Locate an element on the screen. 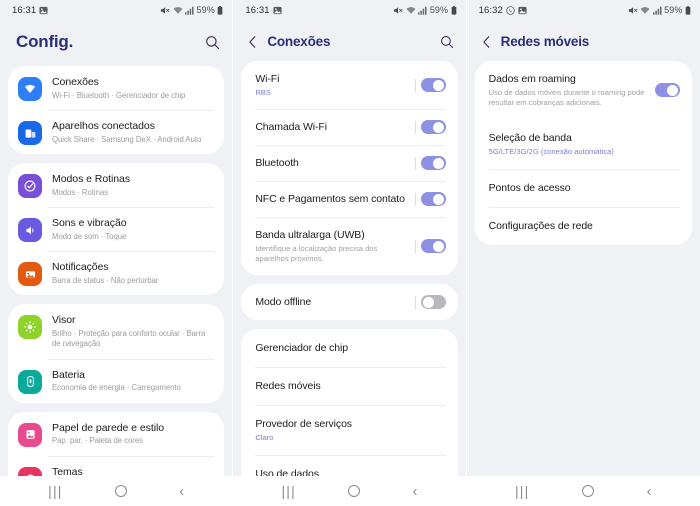  row-uso-de-dados: Uso de dados is located at coordinates (349, 465).